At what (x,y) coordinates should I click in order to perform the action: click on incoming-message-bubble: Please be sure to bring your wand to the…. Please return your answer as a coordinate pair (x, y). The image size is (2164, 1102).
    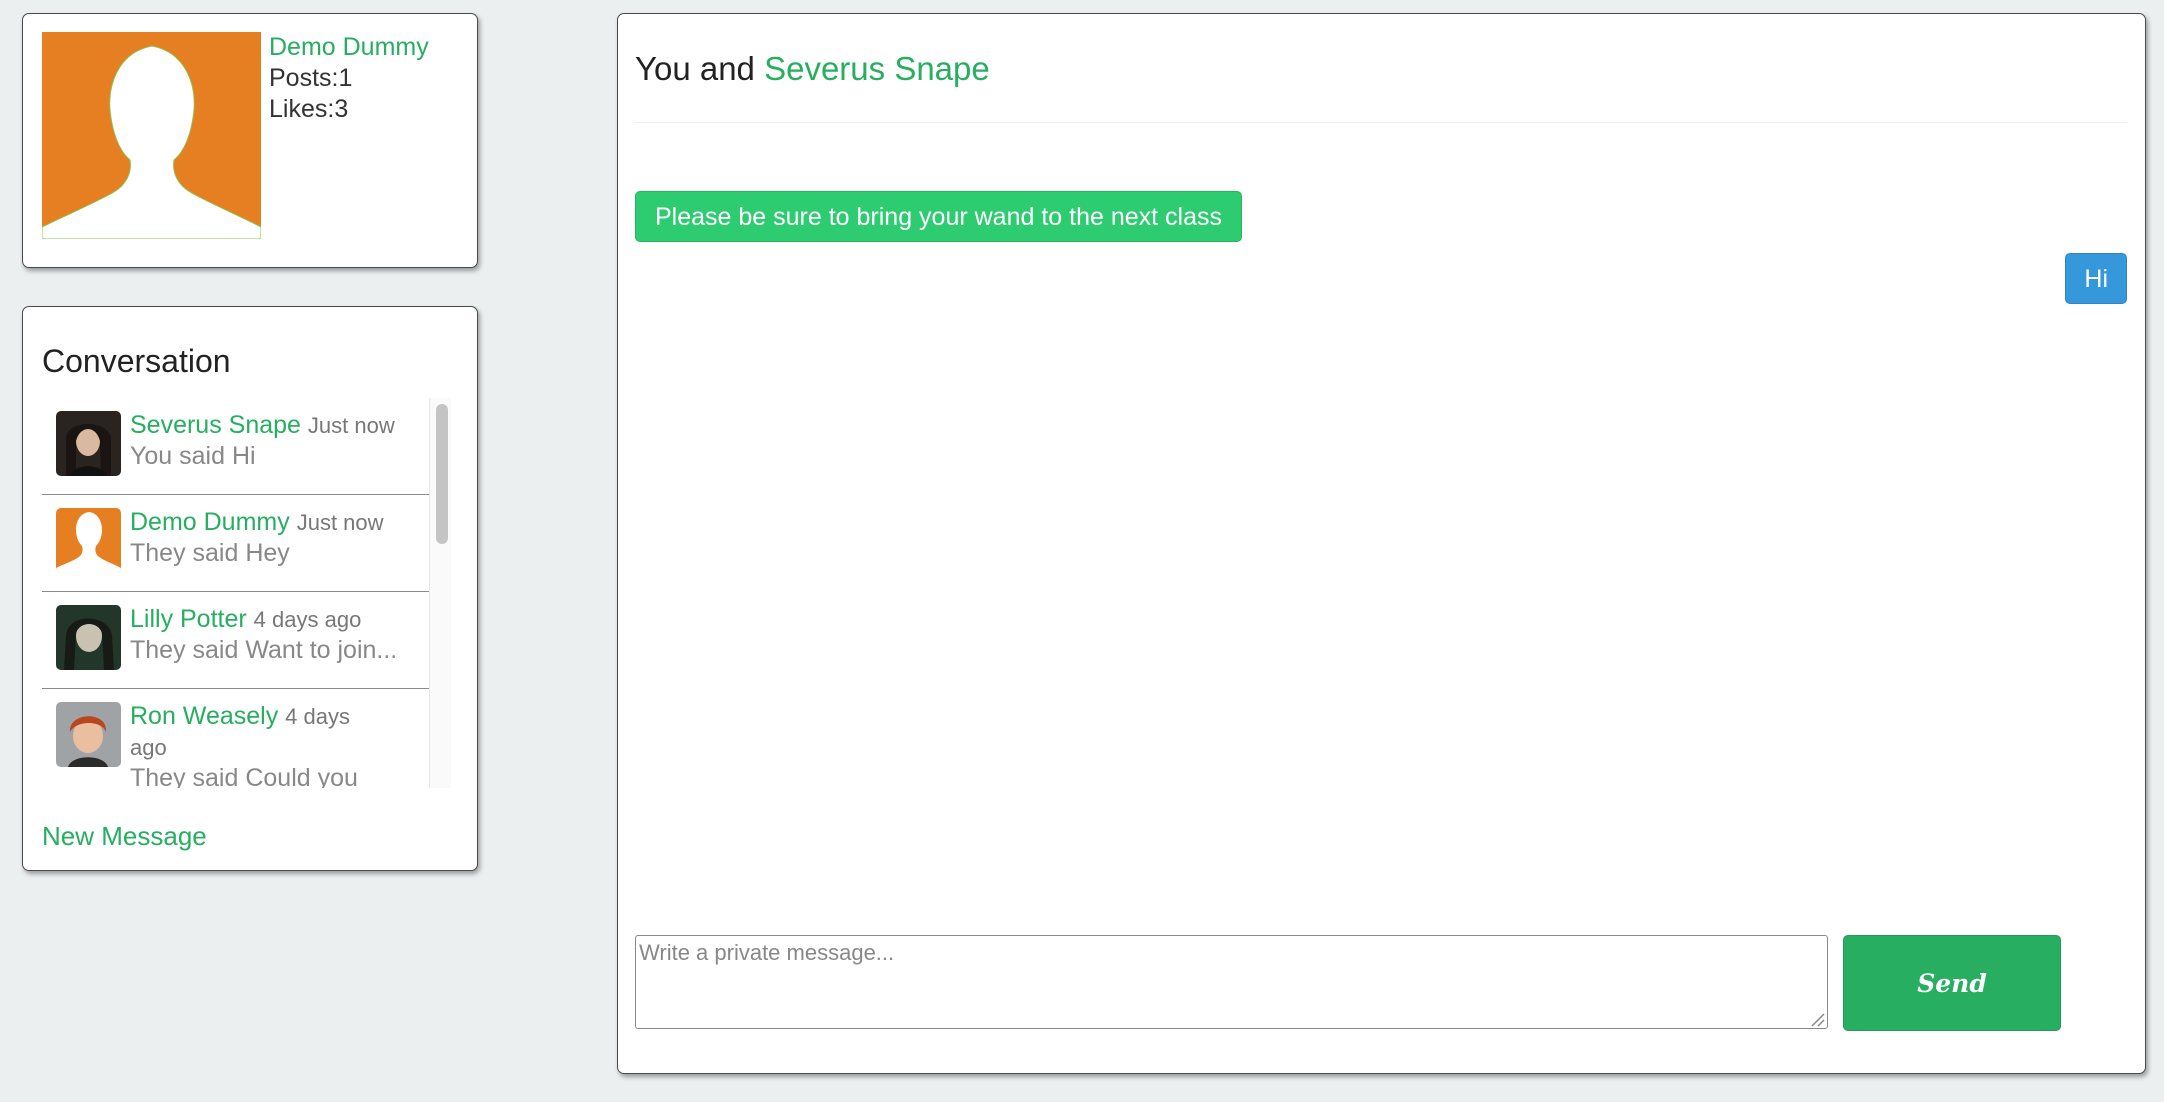
    Looking at the image, I should click on (938, 216).